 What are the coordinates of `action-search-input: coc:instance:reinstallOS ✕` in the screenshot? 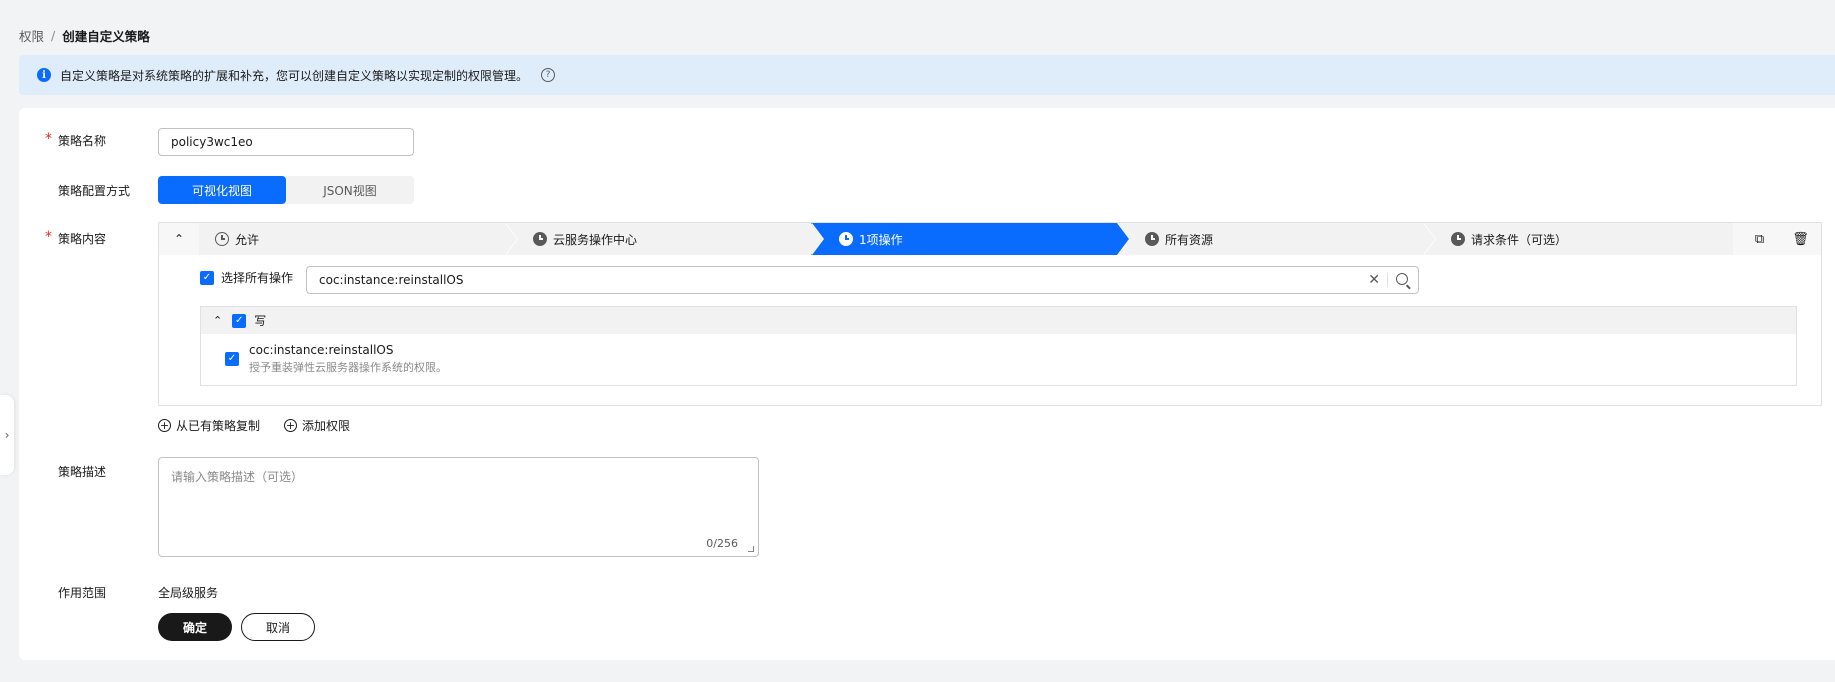 It's located at (862, 280).